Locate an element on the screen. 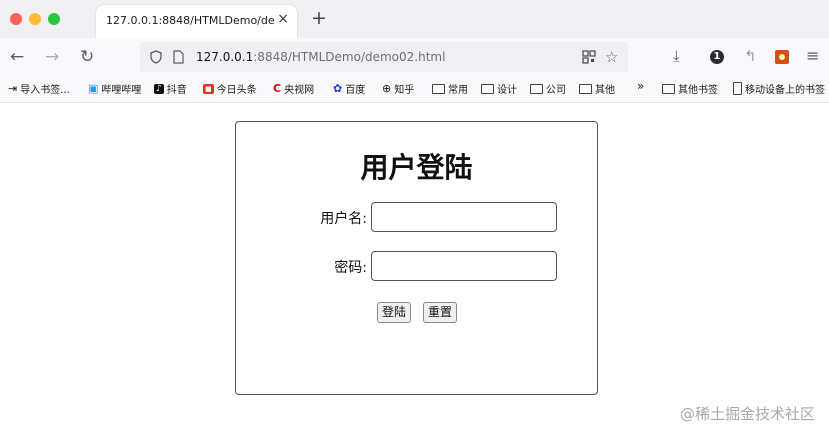 The height and width of the screenshot is (440, 829). active-tab: 127.0.0.1:8848/HTMLDemo/demo02.html × is located at coordinates (196, 21).